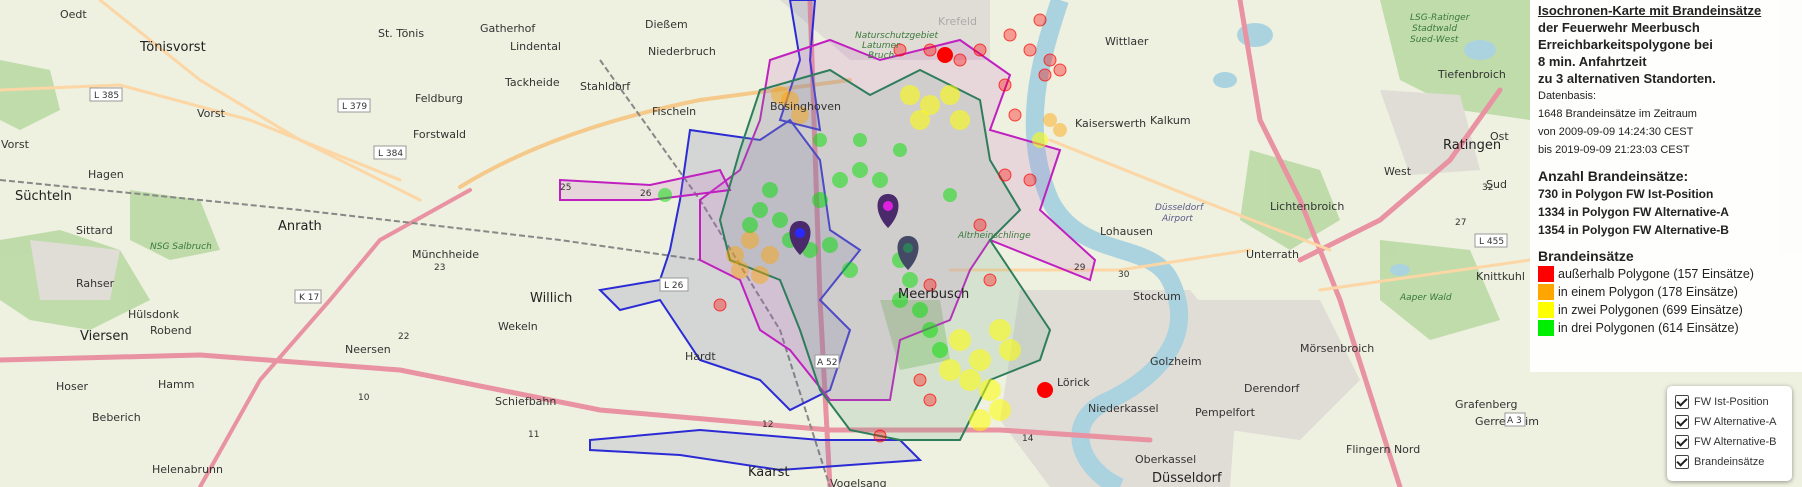 Image resolution: width=1802 pixels, height=487 pixels. I want to click on svg-text: 32, so click(1487, 188).